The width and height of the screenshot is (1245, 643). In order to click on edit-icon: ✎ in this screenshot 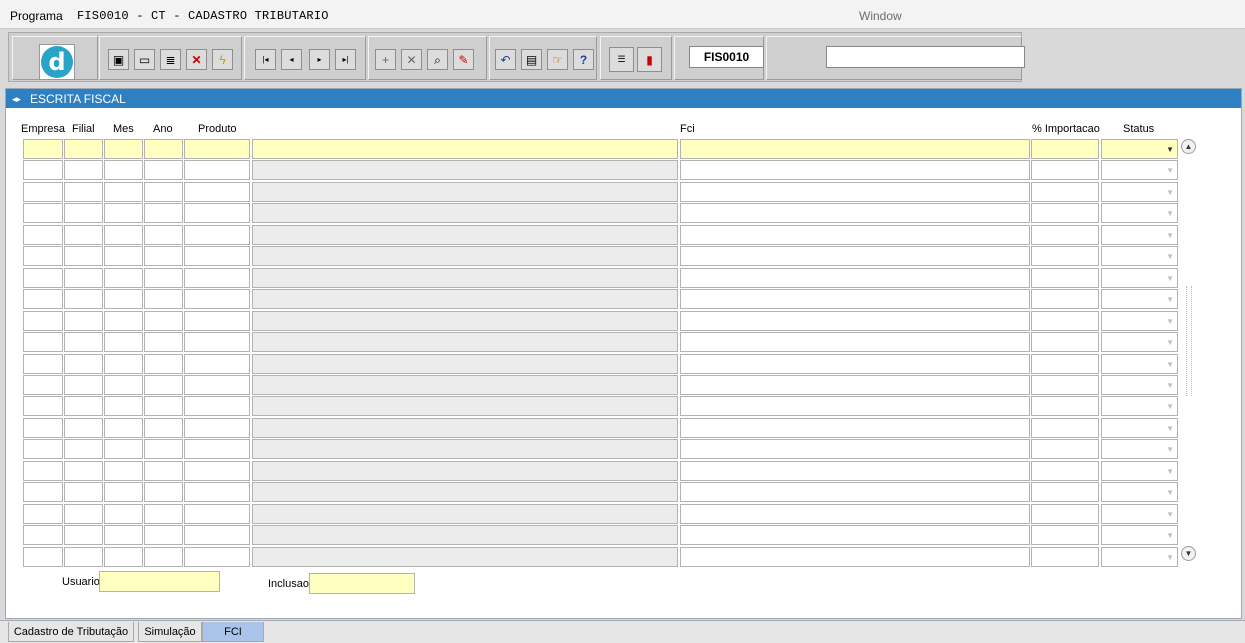, I will do `click(463, 59)`.